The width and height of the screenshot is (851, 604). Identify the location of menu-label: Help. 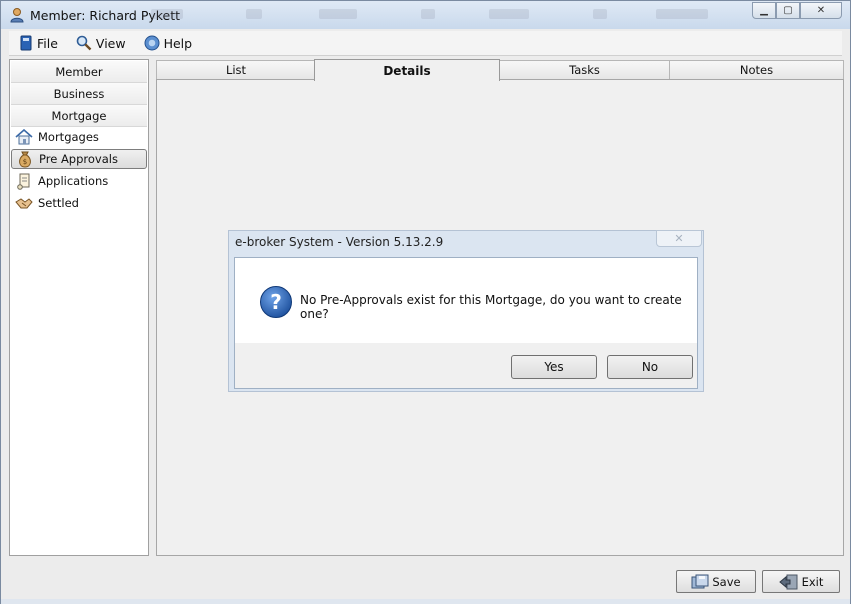
(178, 43).